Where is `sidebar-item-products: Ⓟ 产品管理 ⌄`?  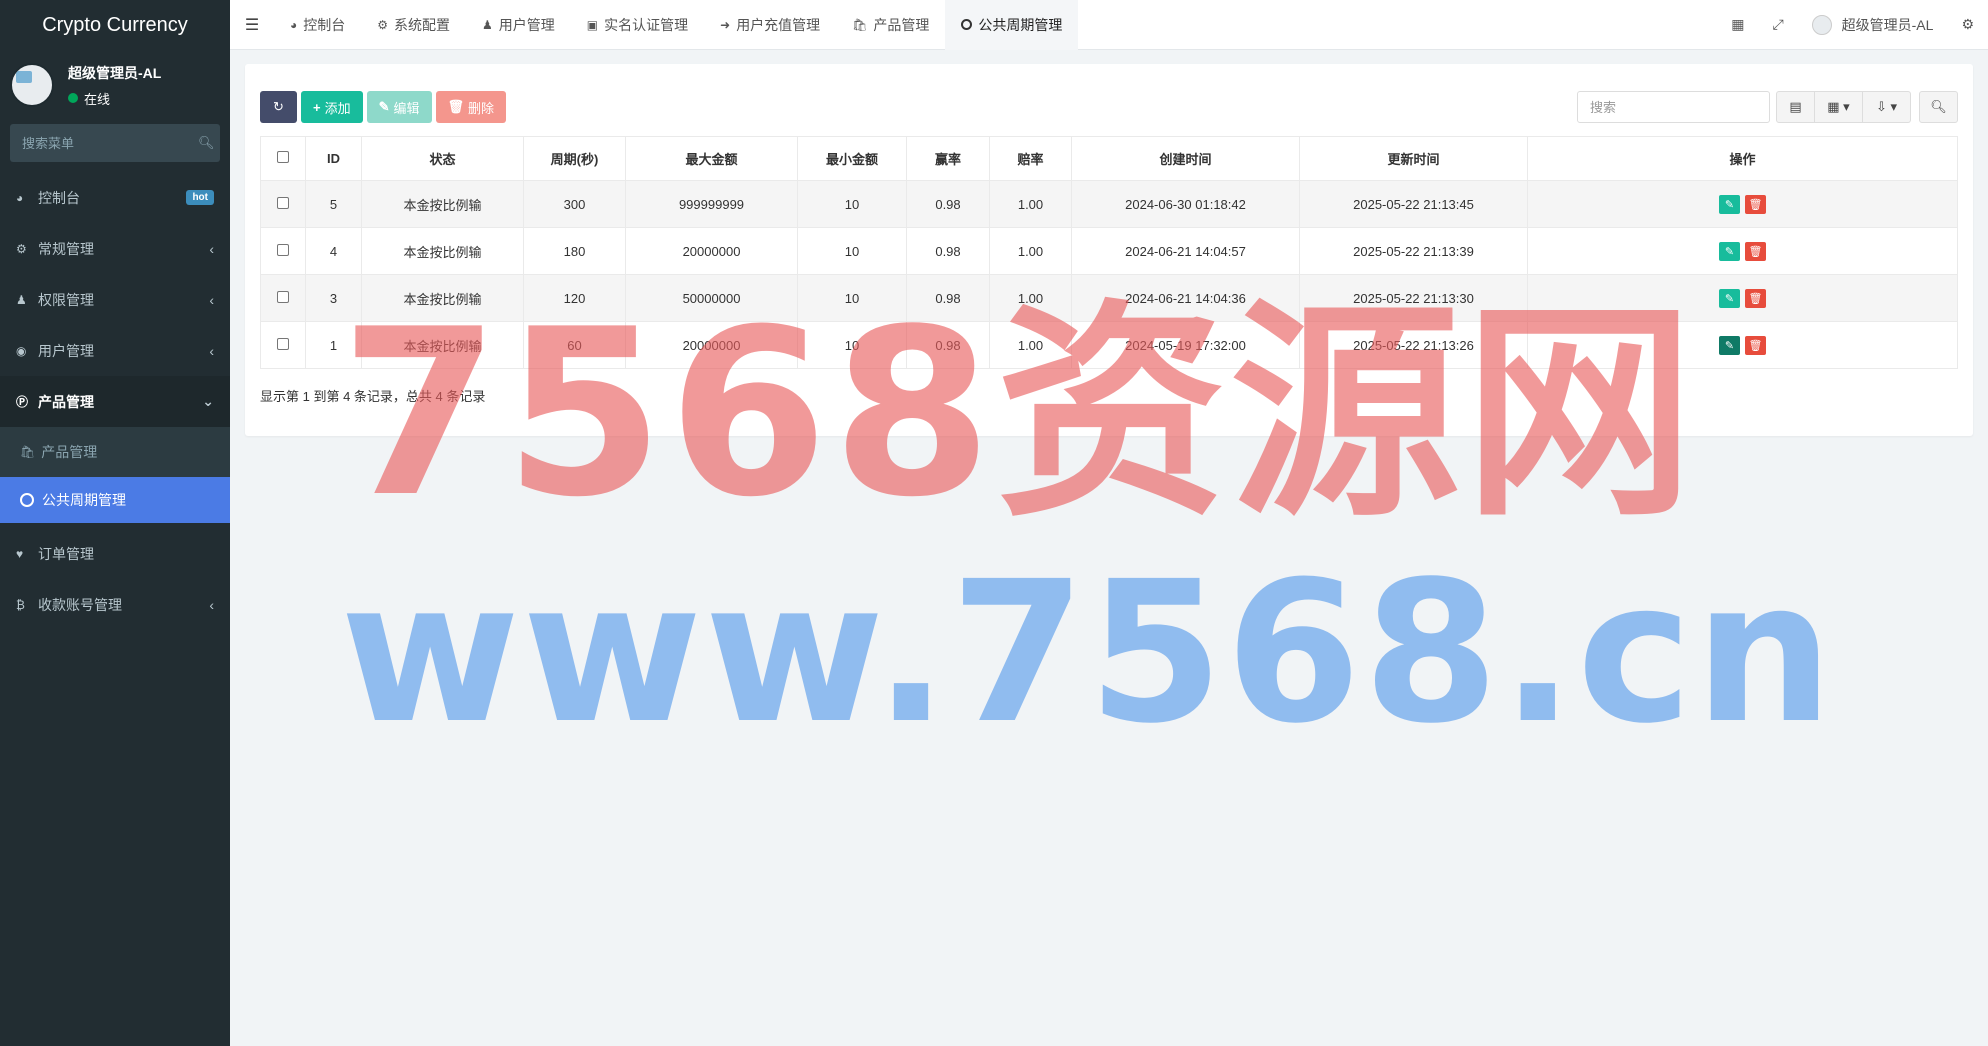
sidebar-item-products: Ⓟ 产品管理 ⌄ is located at coordinates (115, 401).